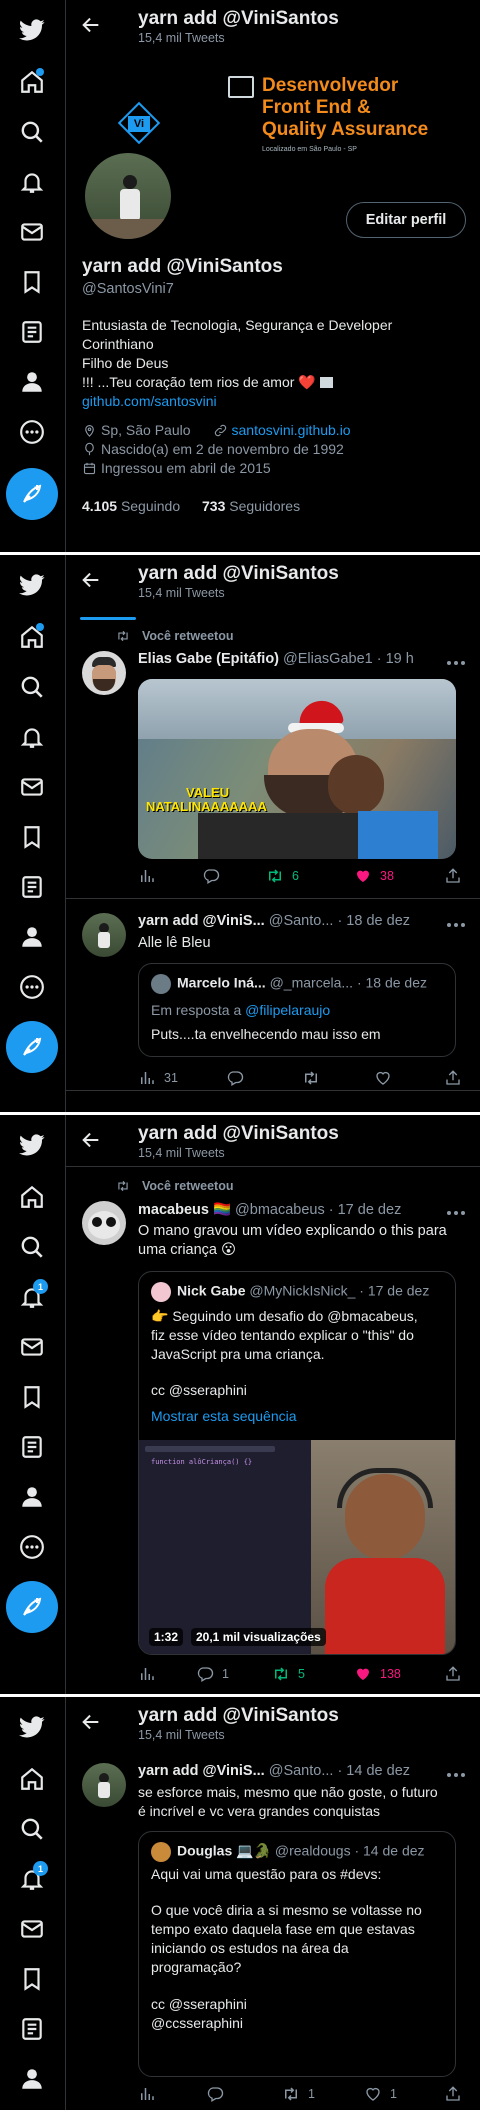  What do you see at coordinates (288, 1674) in the screenshot?
I see `retweet-button: 5` at bounding box center [288, 1674].